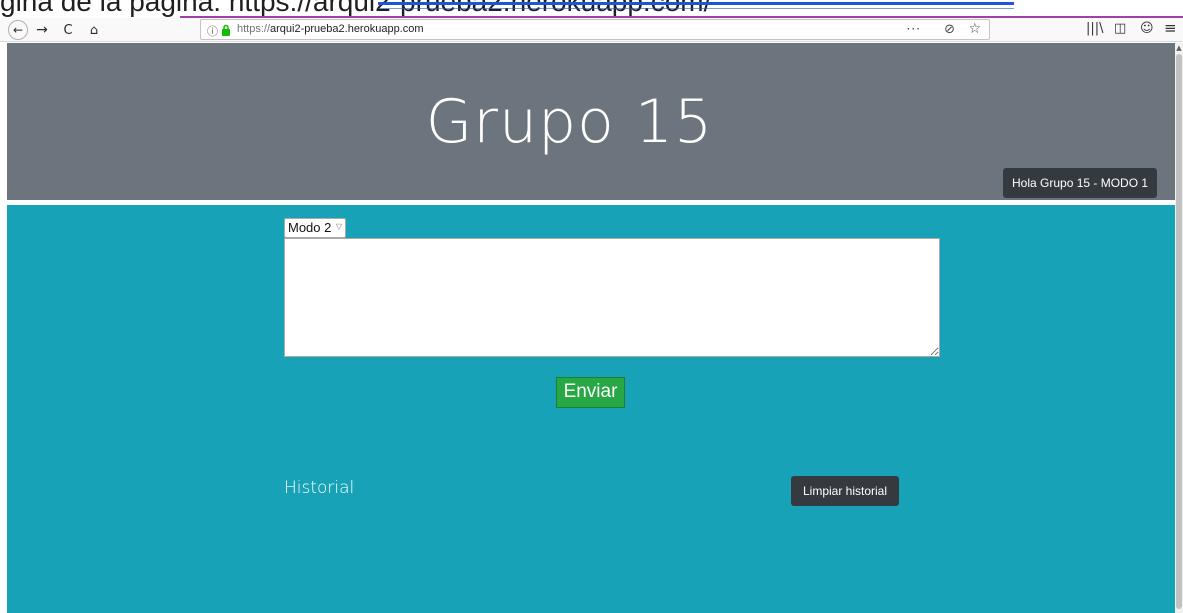 The width and height of the screenshot is (1183, 613). I want to click on home-button: ⌂, so click(94, 30).